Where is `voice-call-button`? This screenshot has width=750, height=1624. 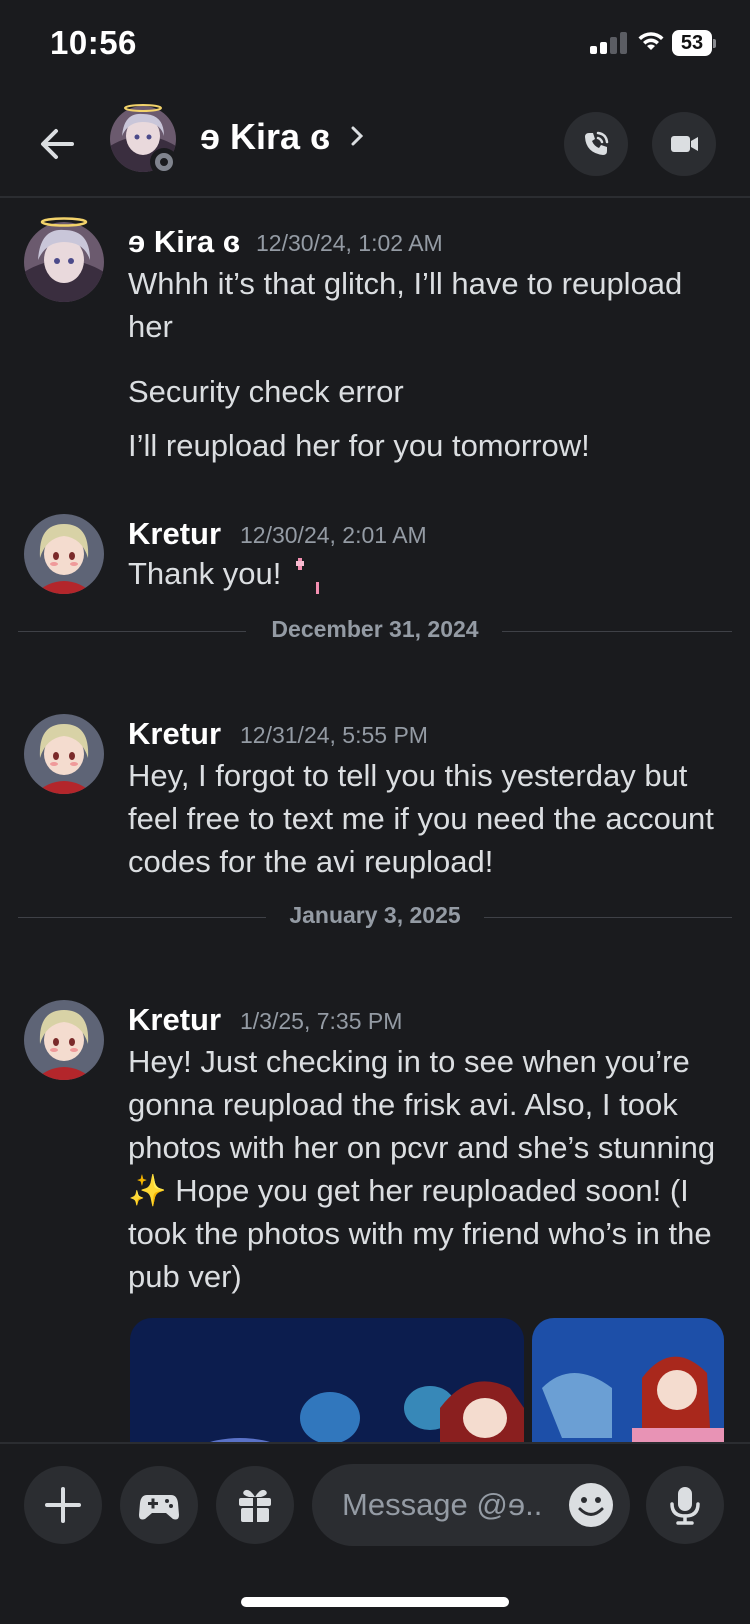 voice-call-button is located at coordinates (596, 144).